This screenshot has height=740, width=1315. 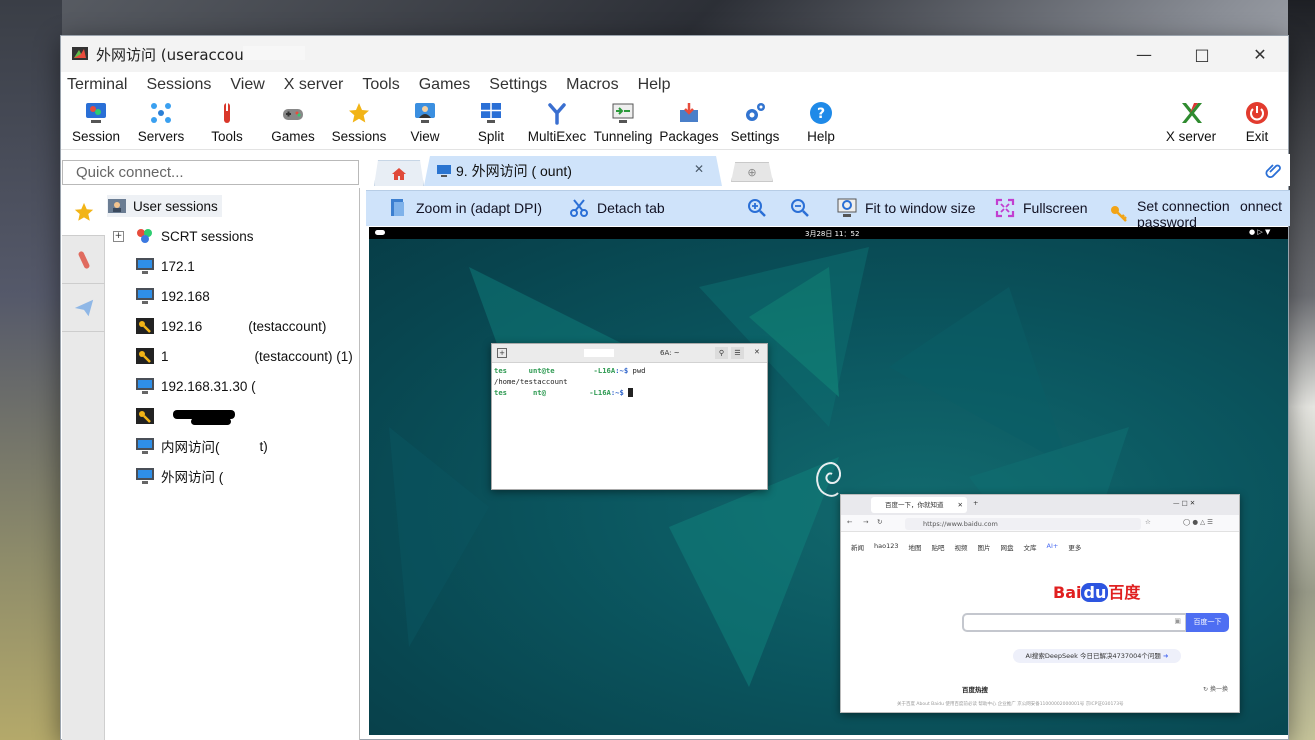 I want to click on menu-macros: Macros, so click(x=592, y=85).